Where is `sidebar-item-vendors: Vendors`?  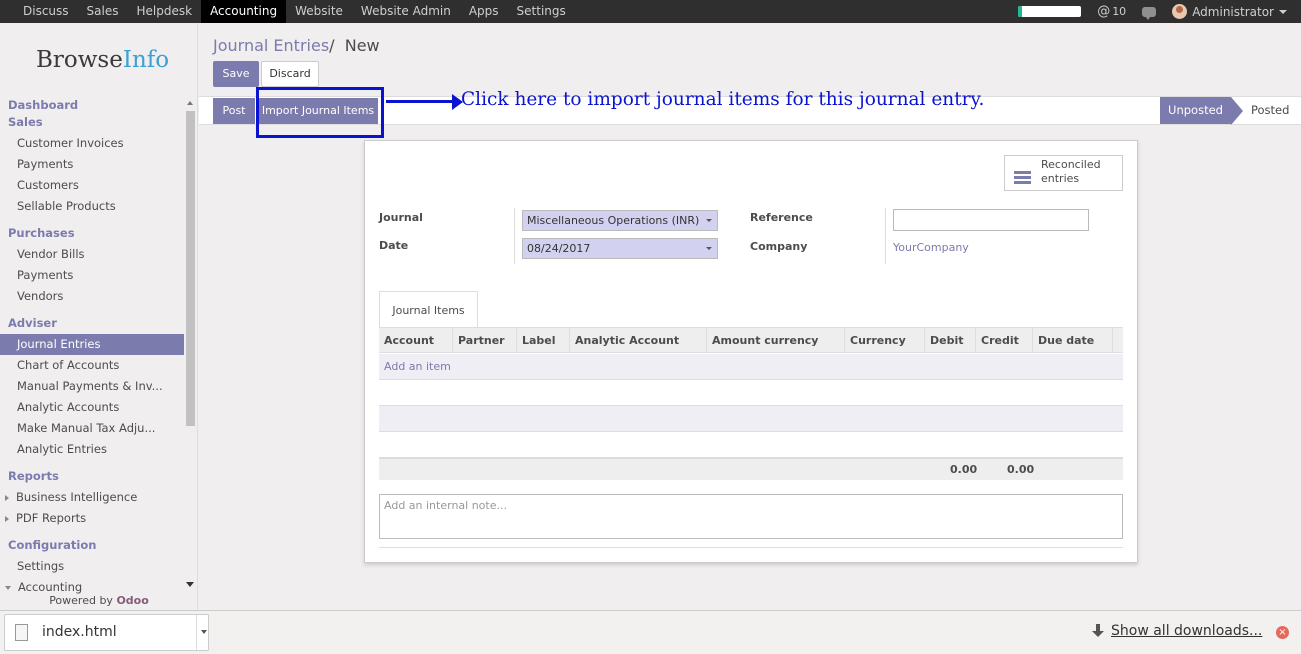 sidebar-item-vendors: Vendors is located at coordinates (92, 296).